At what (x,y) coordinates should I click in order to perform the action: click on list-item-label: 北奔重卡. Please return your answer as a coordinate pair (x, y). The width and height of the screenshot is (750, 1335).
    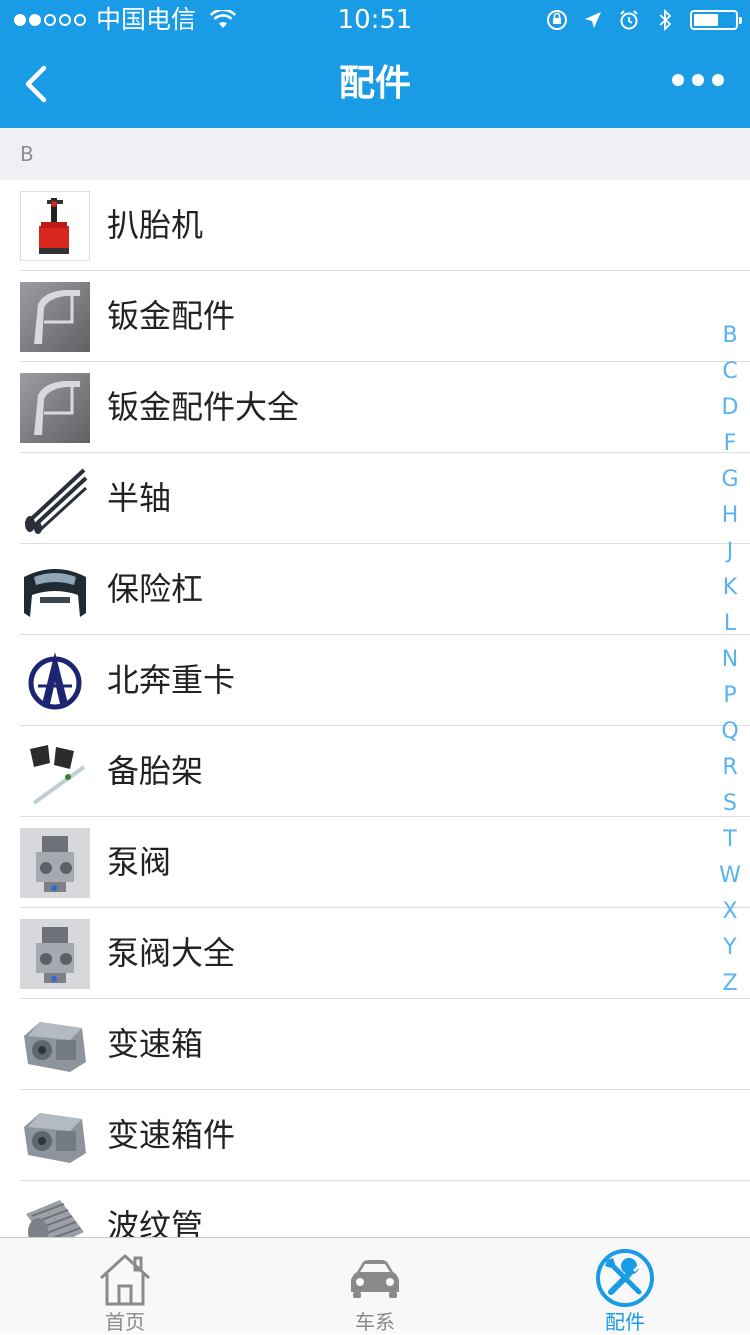
    Looking at the image, I should click on (171, 680).